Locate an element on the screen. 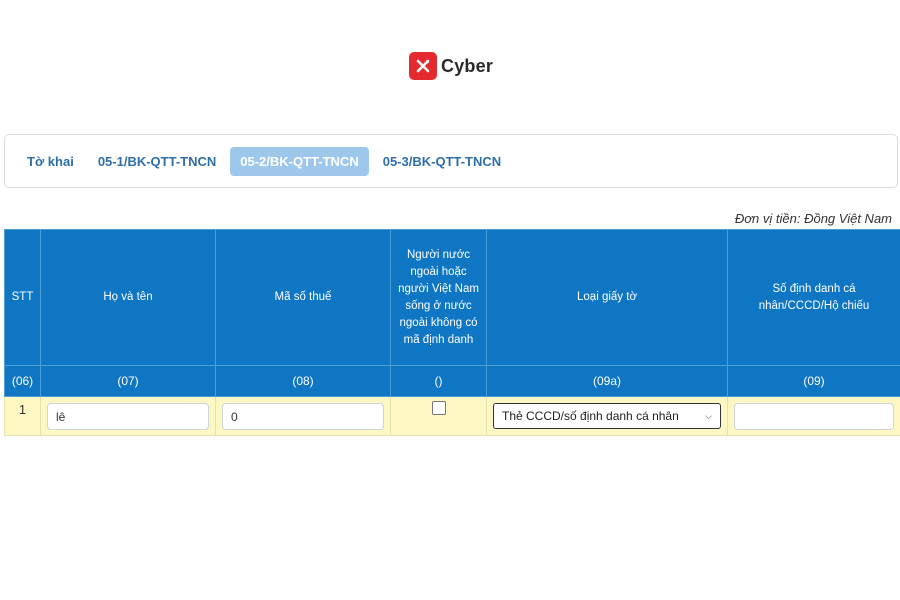 The width and height of the screenshot is (900, 600). code-stt: (06) is located at coordinates (22, 381).